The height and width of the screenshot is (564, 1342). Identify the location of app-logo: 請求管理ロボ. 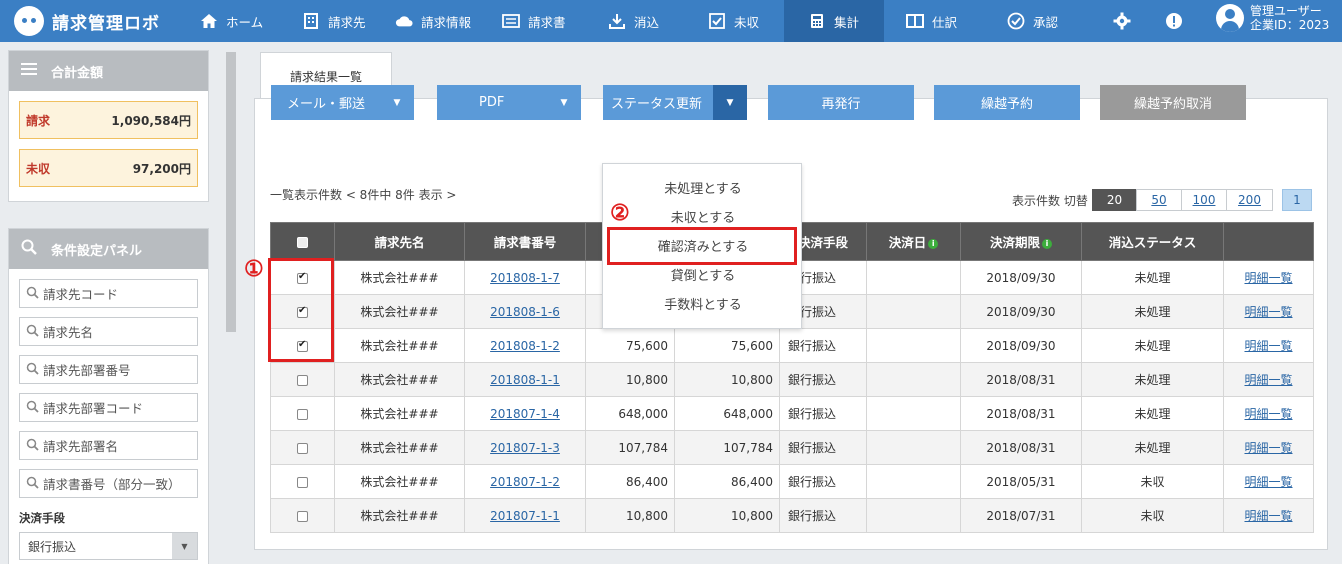
(87, 21).